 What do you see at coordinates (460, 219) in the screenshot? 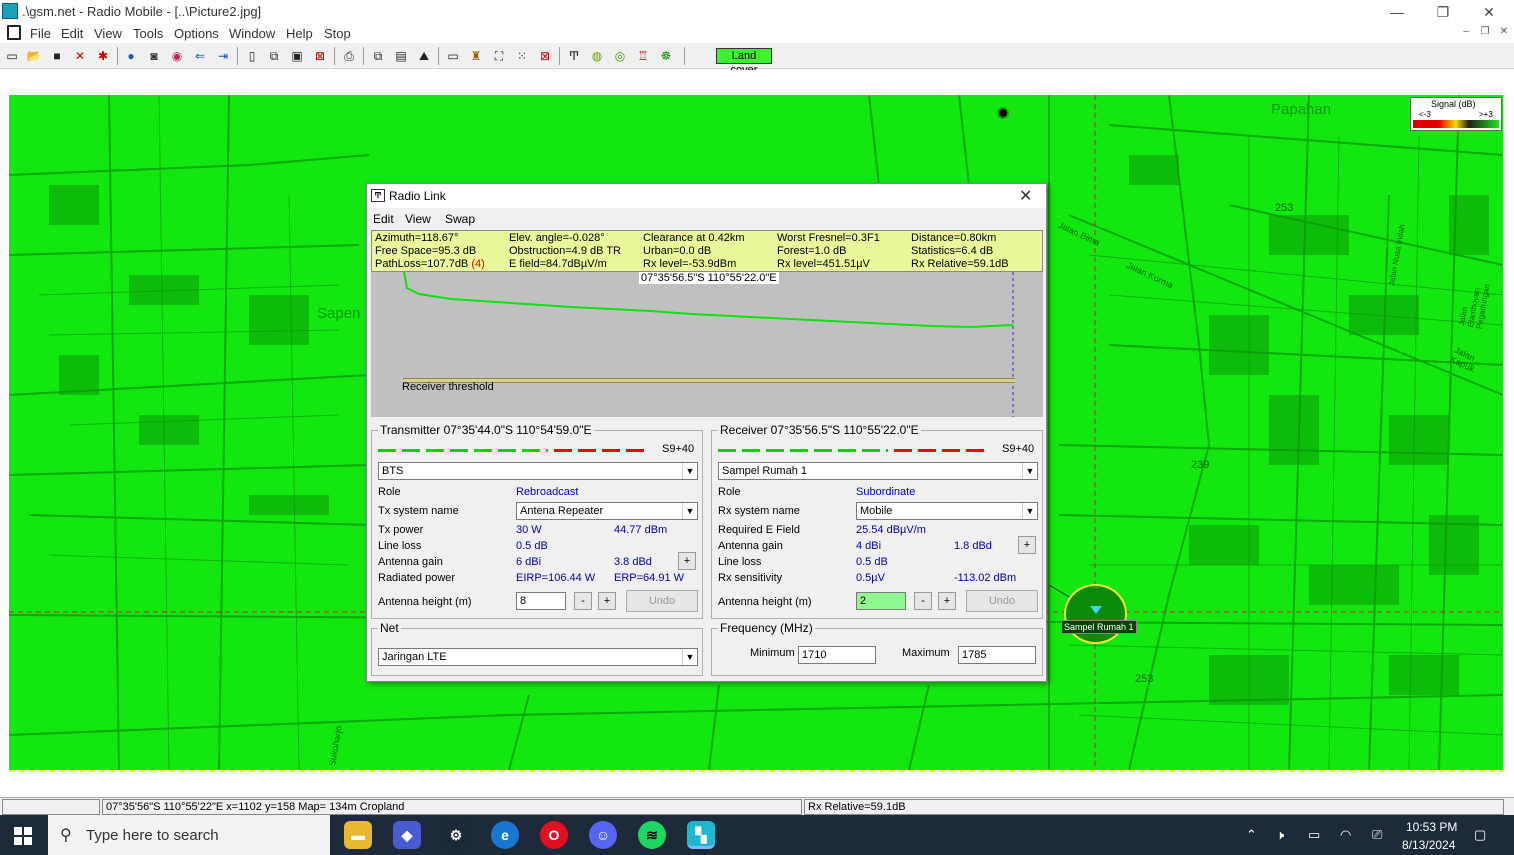
I see `dialog-menu-swap: Swap` at bounding box center [460, 219].